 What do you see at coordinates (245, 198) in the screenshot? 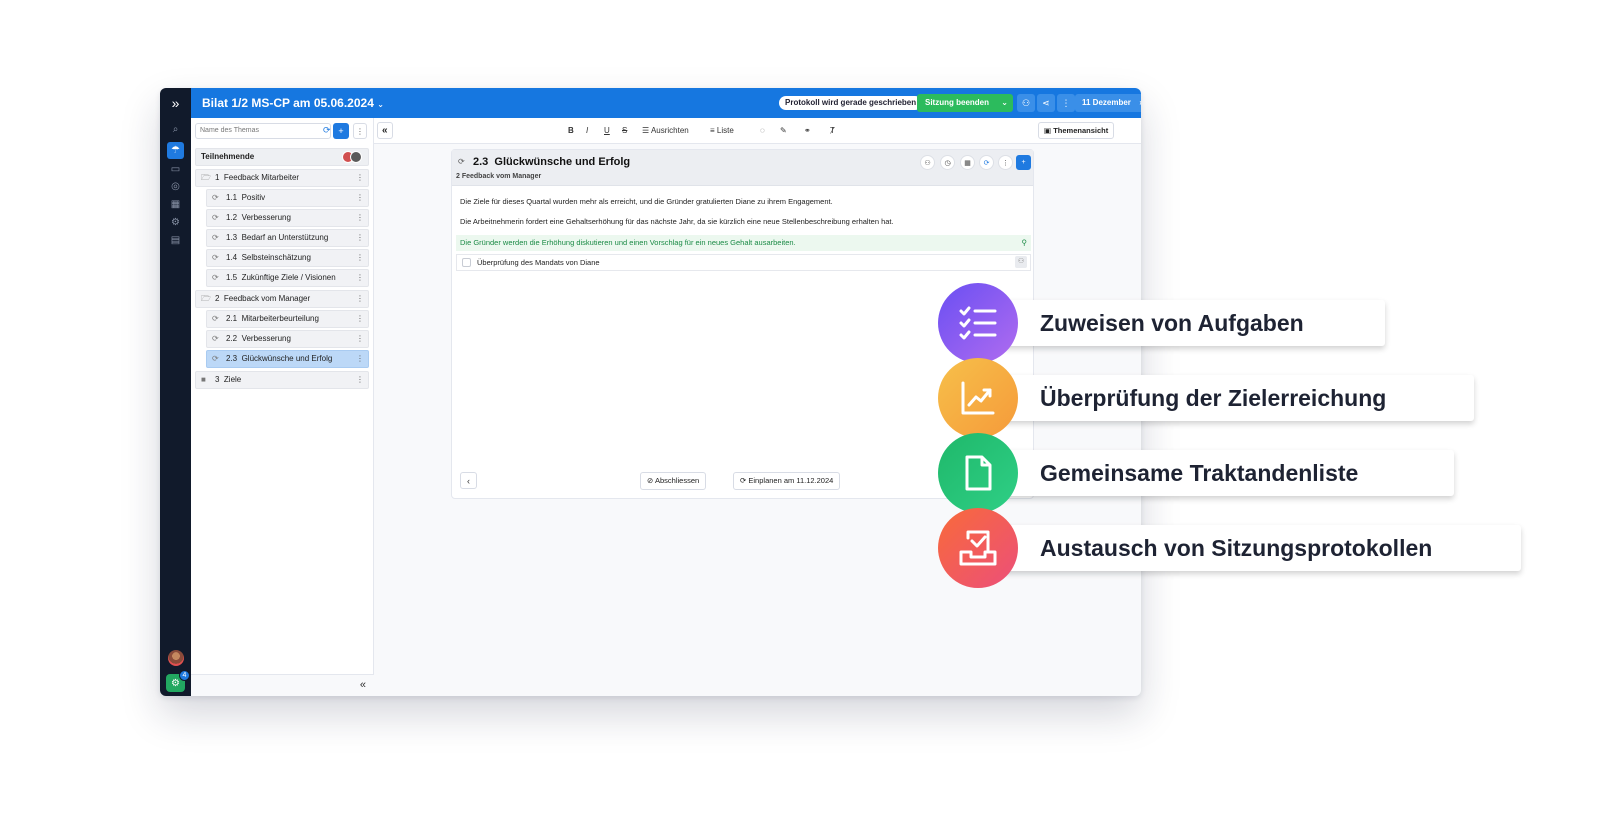
I see `agenda-item-label: 1.1 Positiv` at bounding box center [245, 198].